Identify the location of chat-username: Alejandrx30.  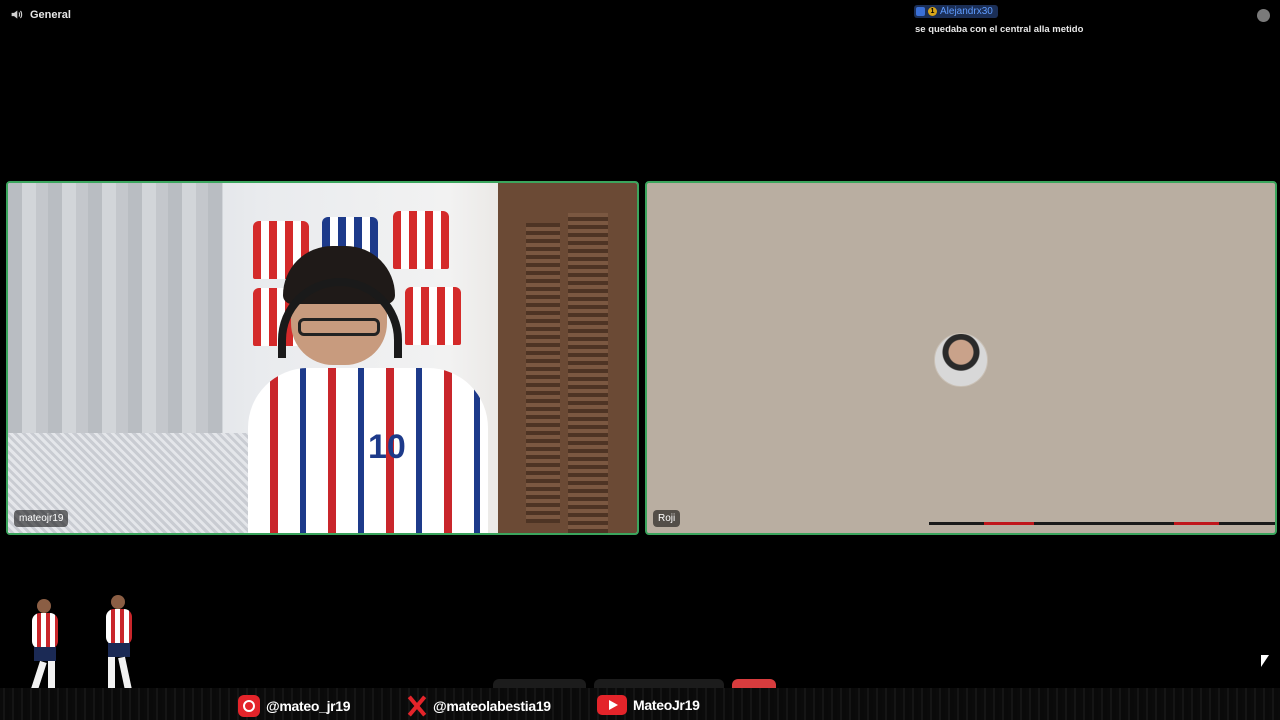
(966, 11).